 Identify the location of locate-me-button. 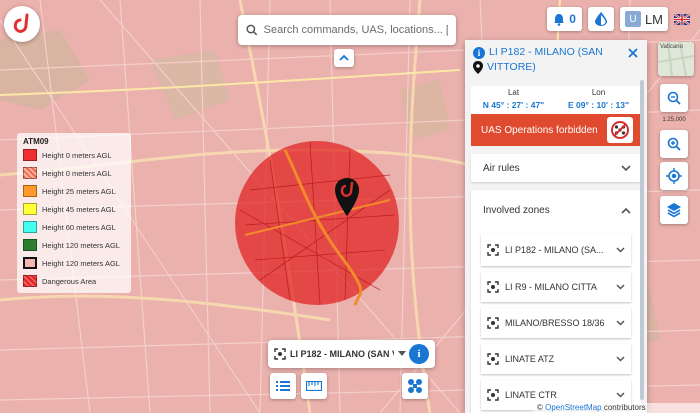
(674, 176).